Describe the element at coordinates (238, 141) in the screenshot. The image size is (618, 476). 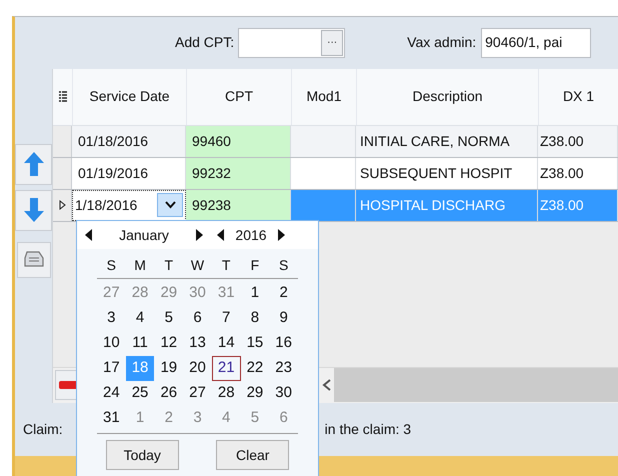
I see `table-cell: 99460` at that location.